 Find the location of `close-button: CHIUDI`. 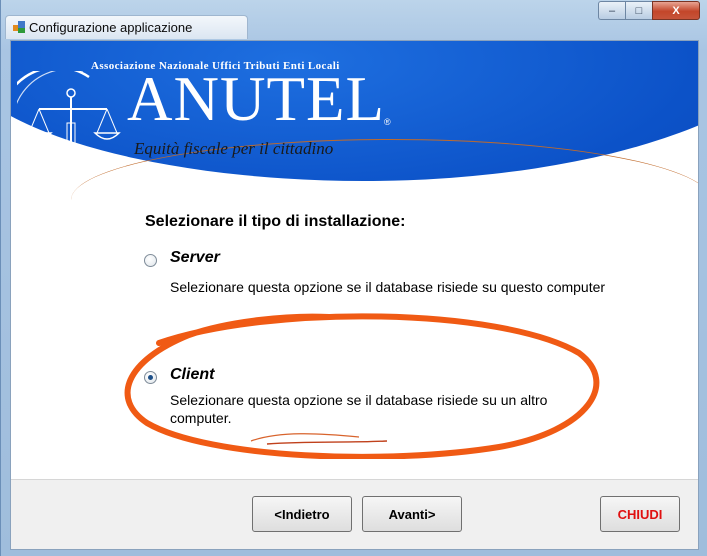

close-button: CHIUDI is located at coordinates (640, 514).